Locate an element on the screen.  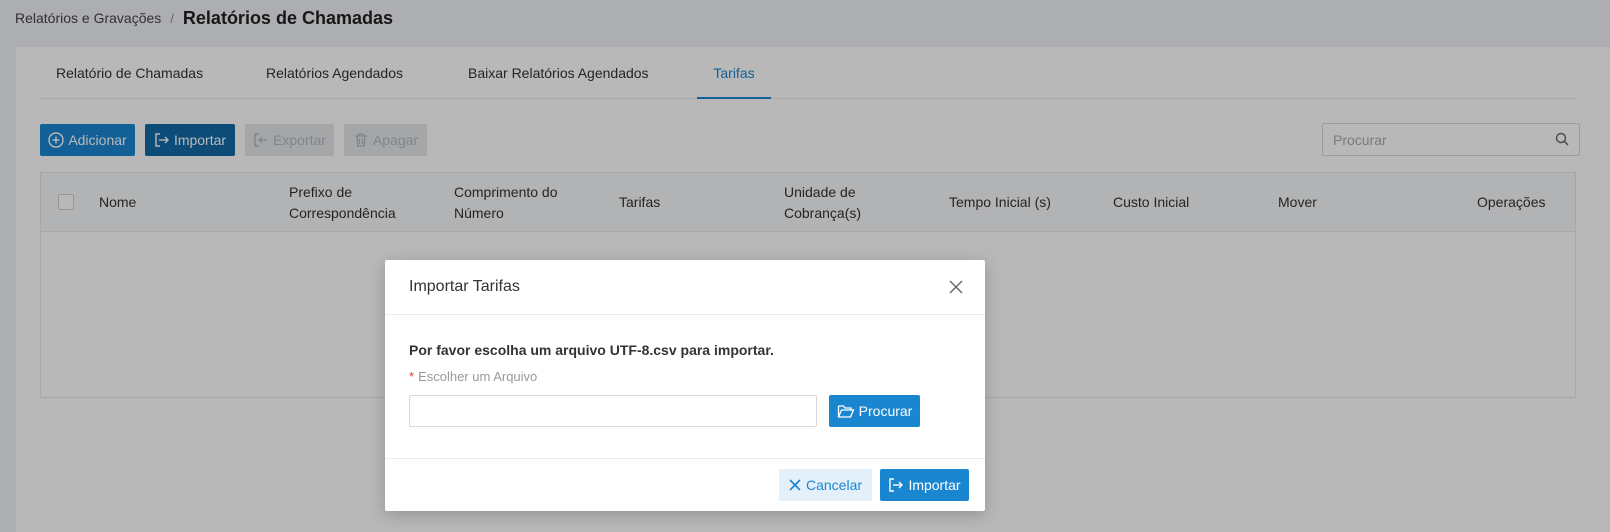
file-field-label-text: Escolher um Arquivo is located at coordinates (478, 376).